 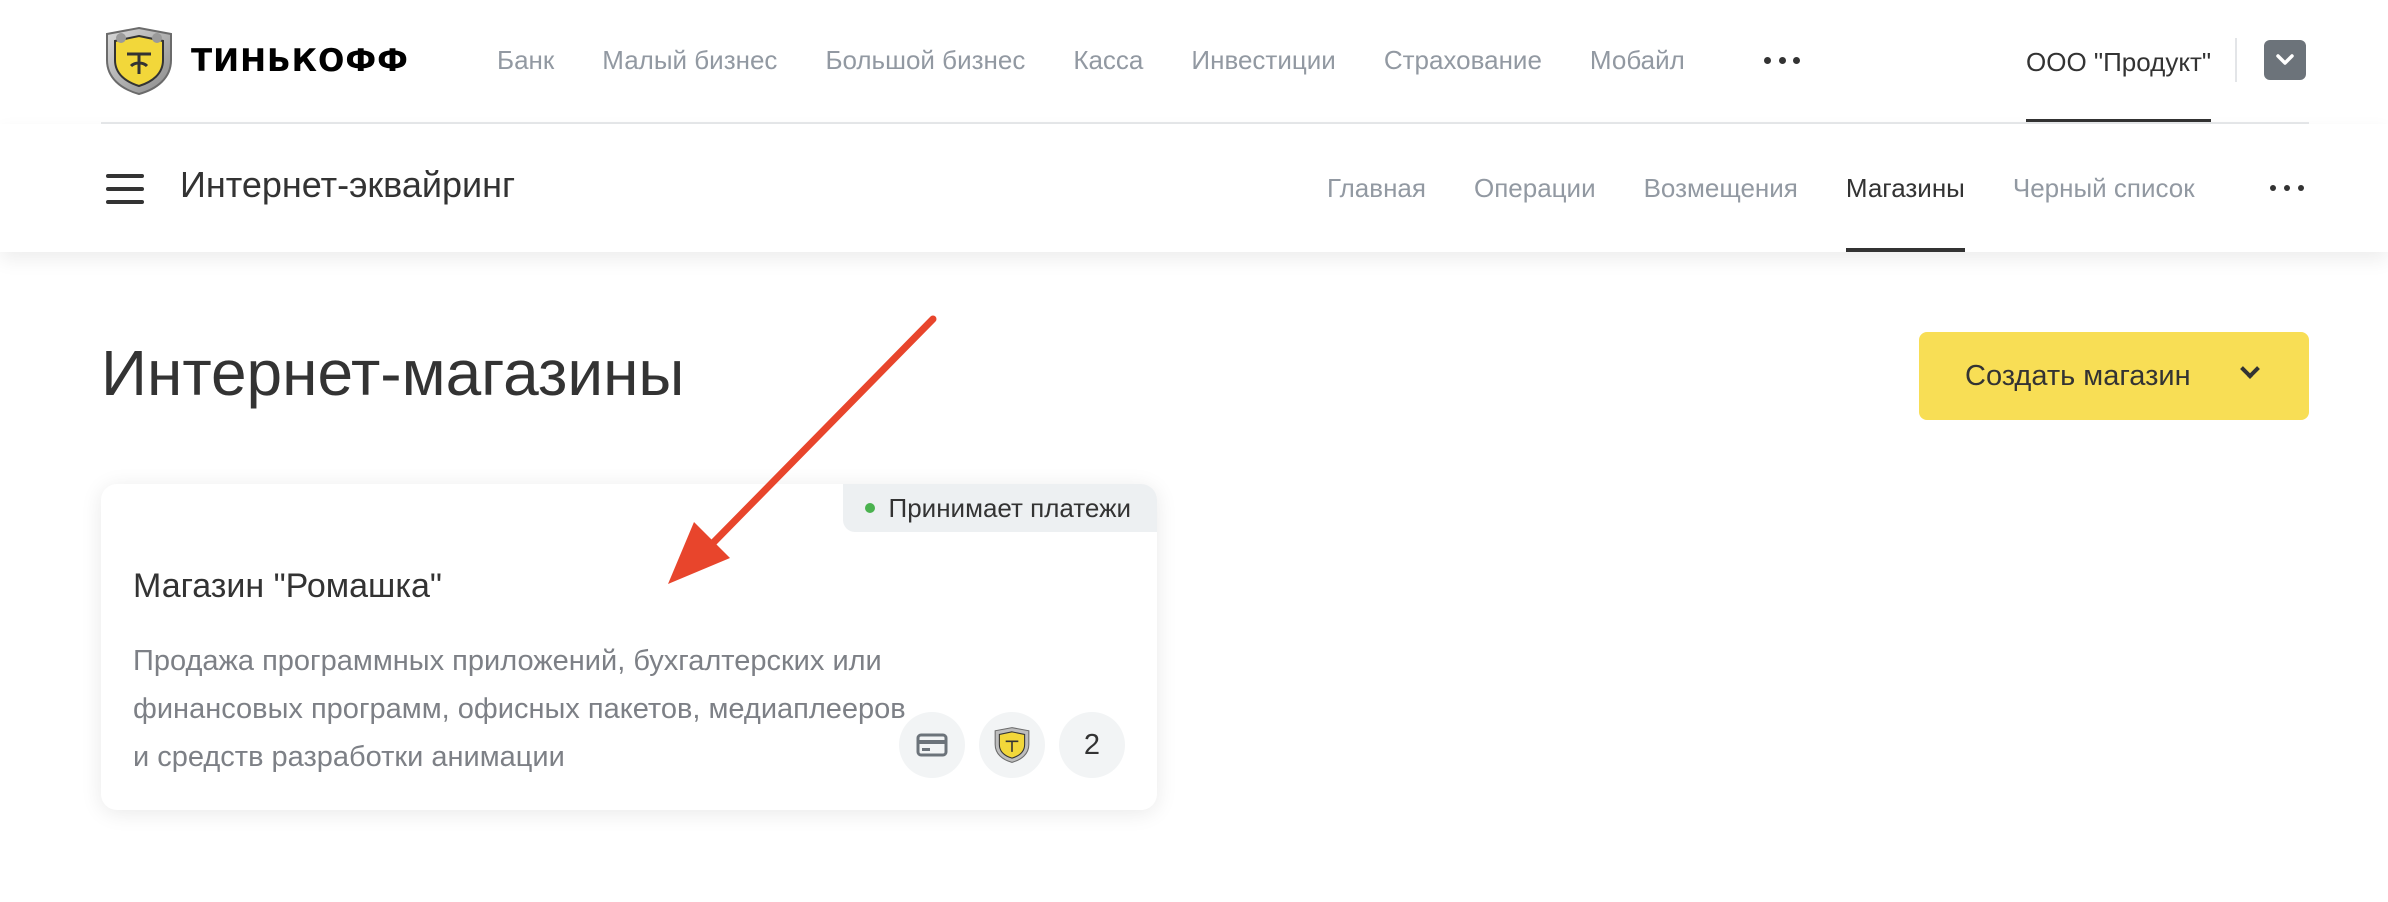 I want to click on page-title: Интернет-магазины, so click(x=393, y=373).